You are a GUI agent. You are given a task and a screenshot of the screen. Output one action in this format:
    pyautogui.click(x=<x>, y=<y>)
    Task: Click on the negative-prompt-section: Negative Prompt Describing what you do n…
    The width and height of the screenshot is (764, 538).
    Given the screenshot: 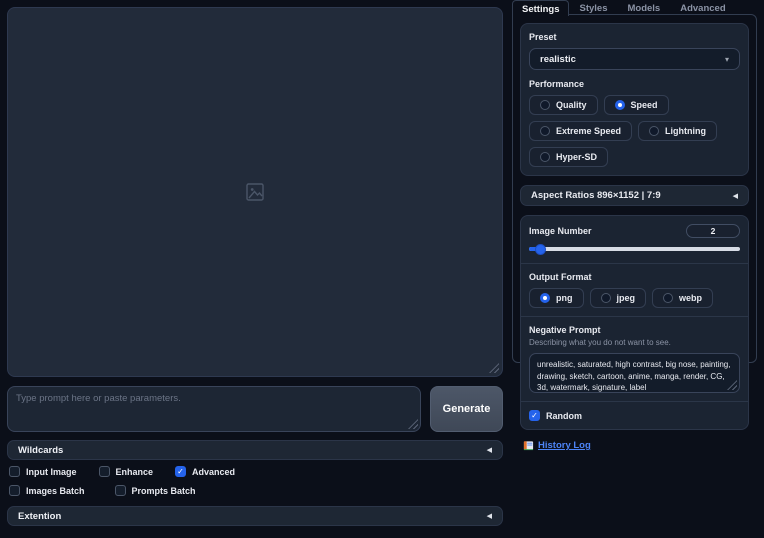 What is the action you would take?
    pyautogui.click(x=634, y=358)
    